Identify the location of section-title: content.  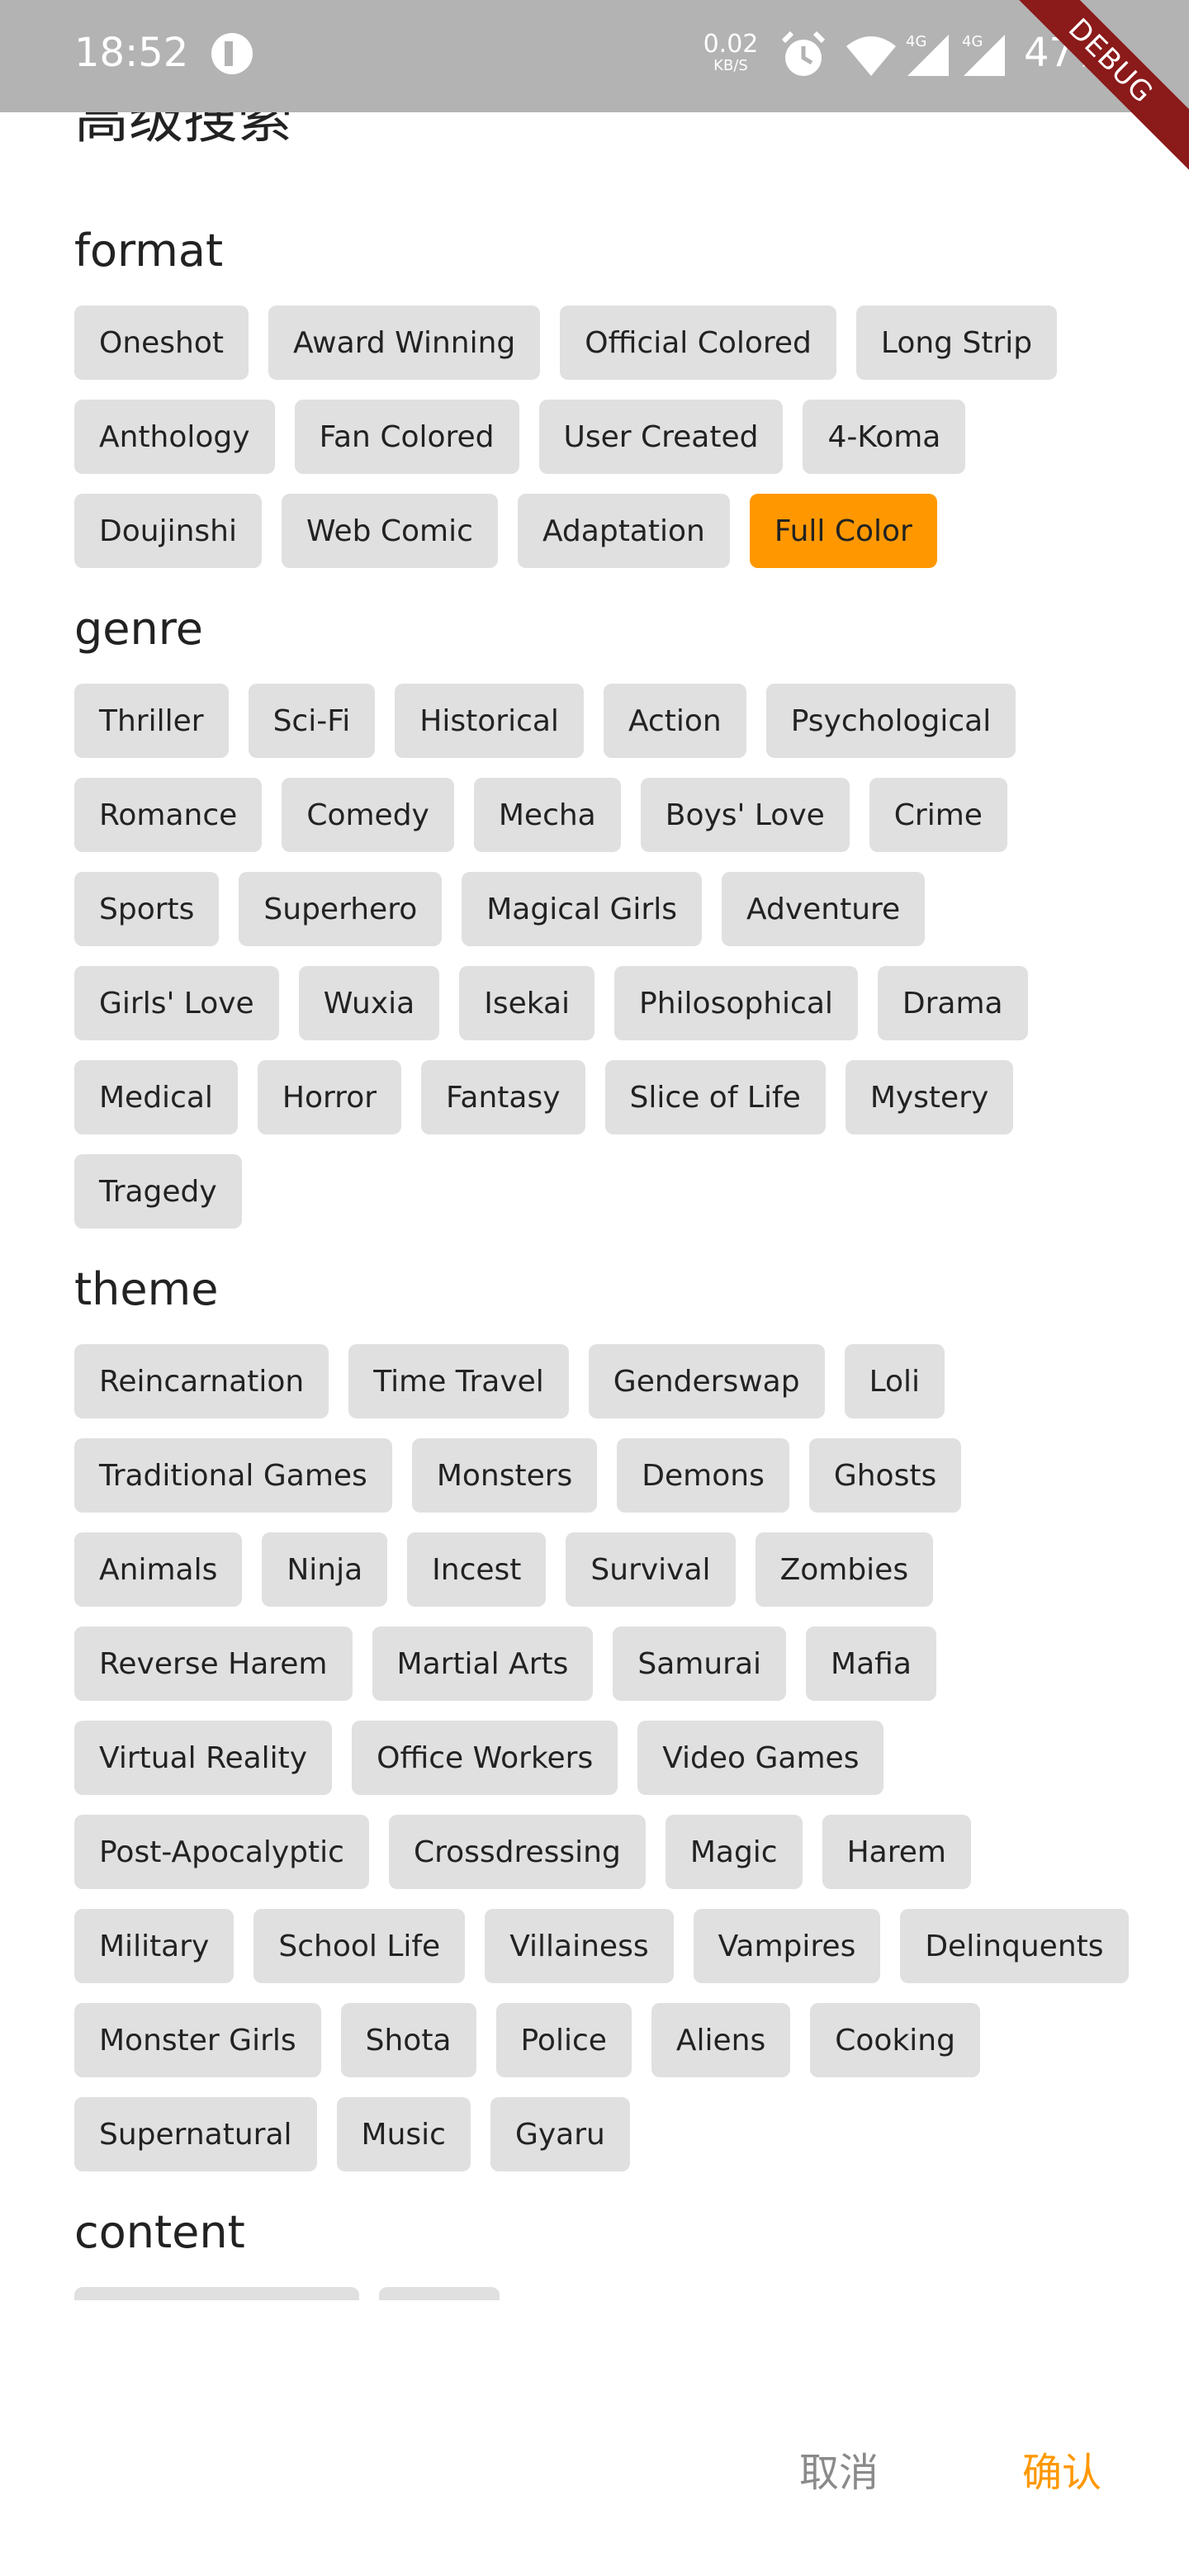
(159, 2232).